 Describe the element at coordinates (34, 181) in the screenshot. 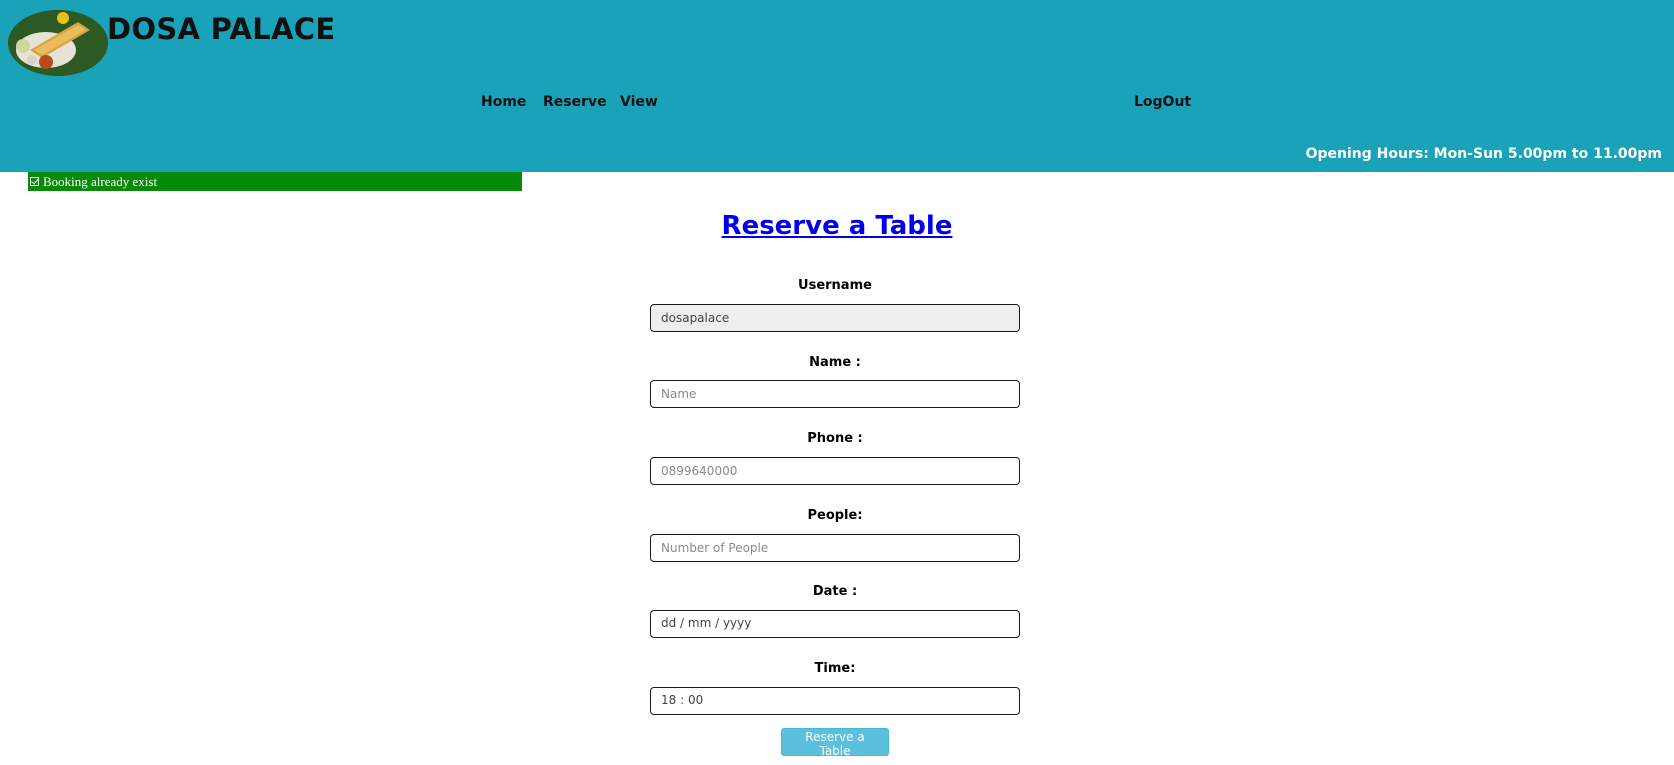

I see `check-square-icon` at that location.